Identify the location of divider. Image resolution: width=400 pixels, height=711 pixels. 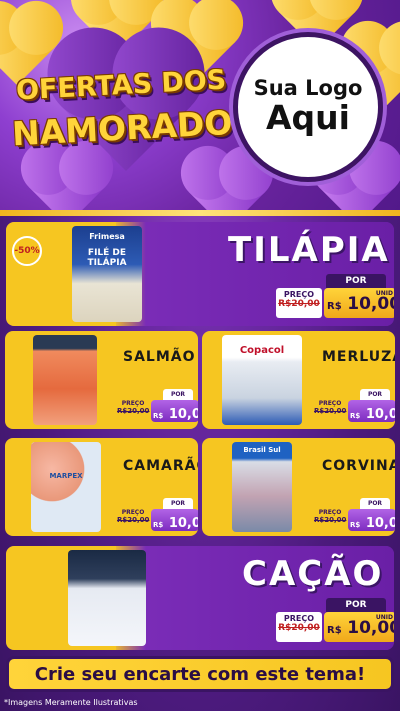
(200, 213).